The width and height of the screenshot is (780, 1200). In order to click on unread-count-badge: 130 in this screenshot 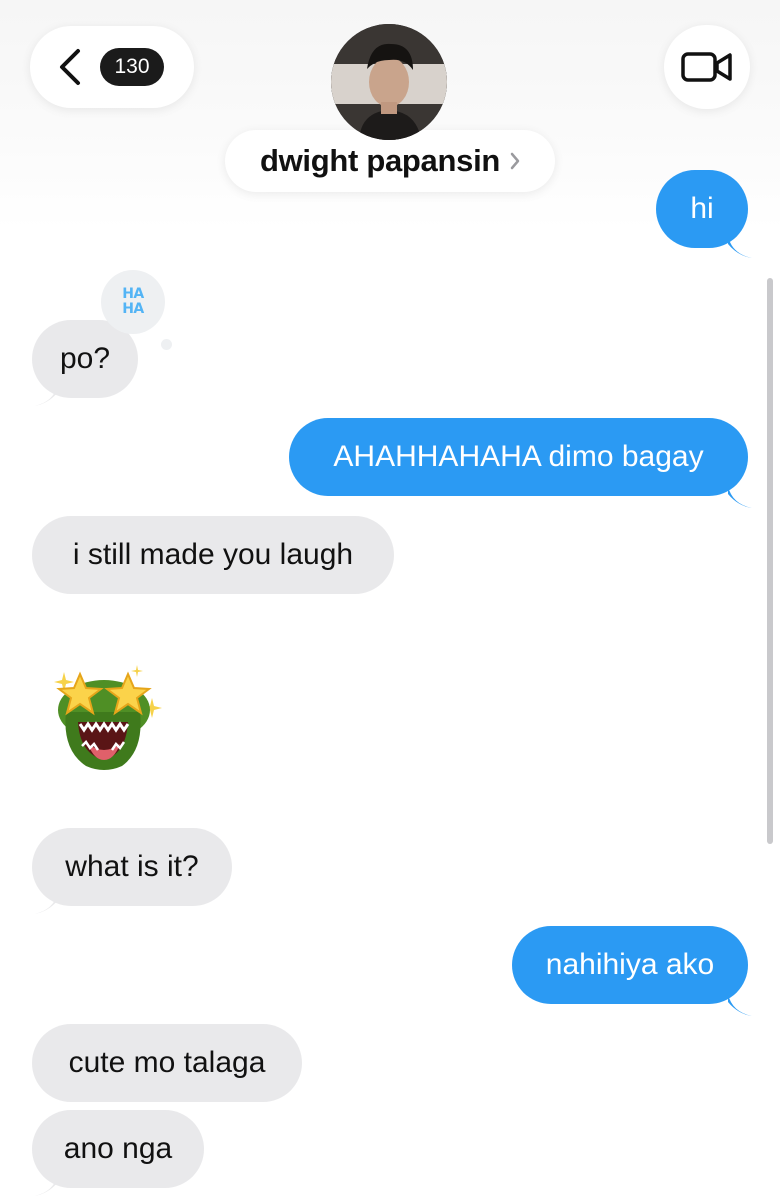, I will do `click(132, 67)`.